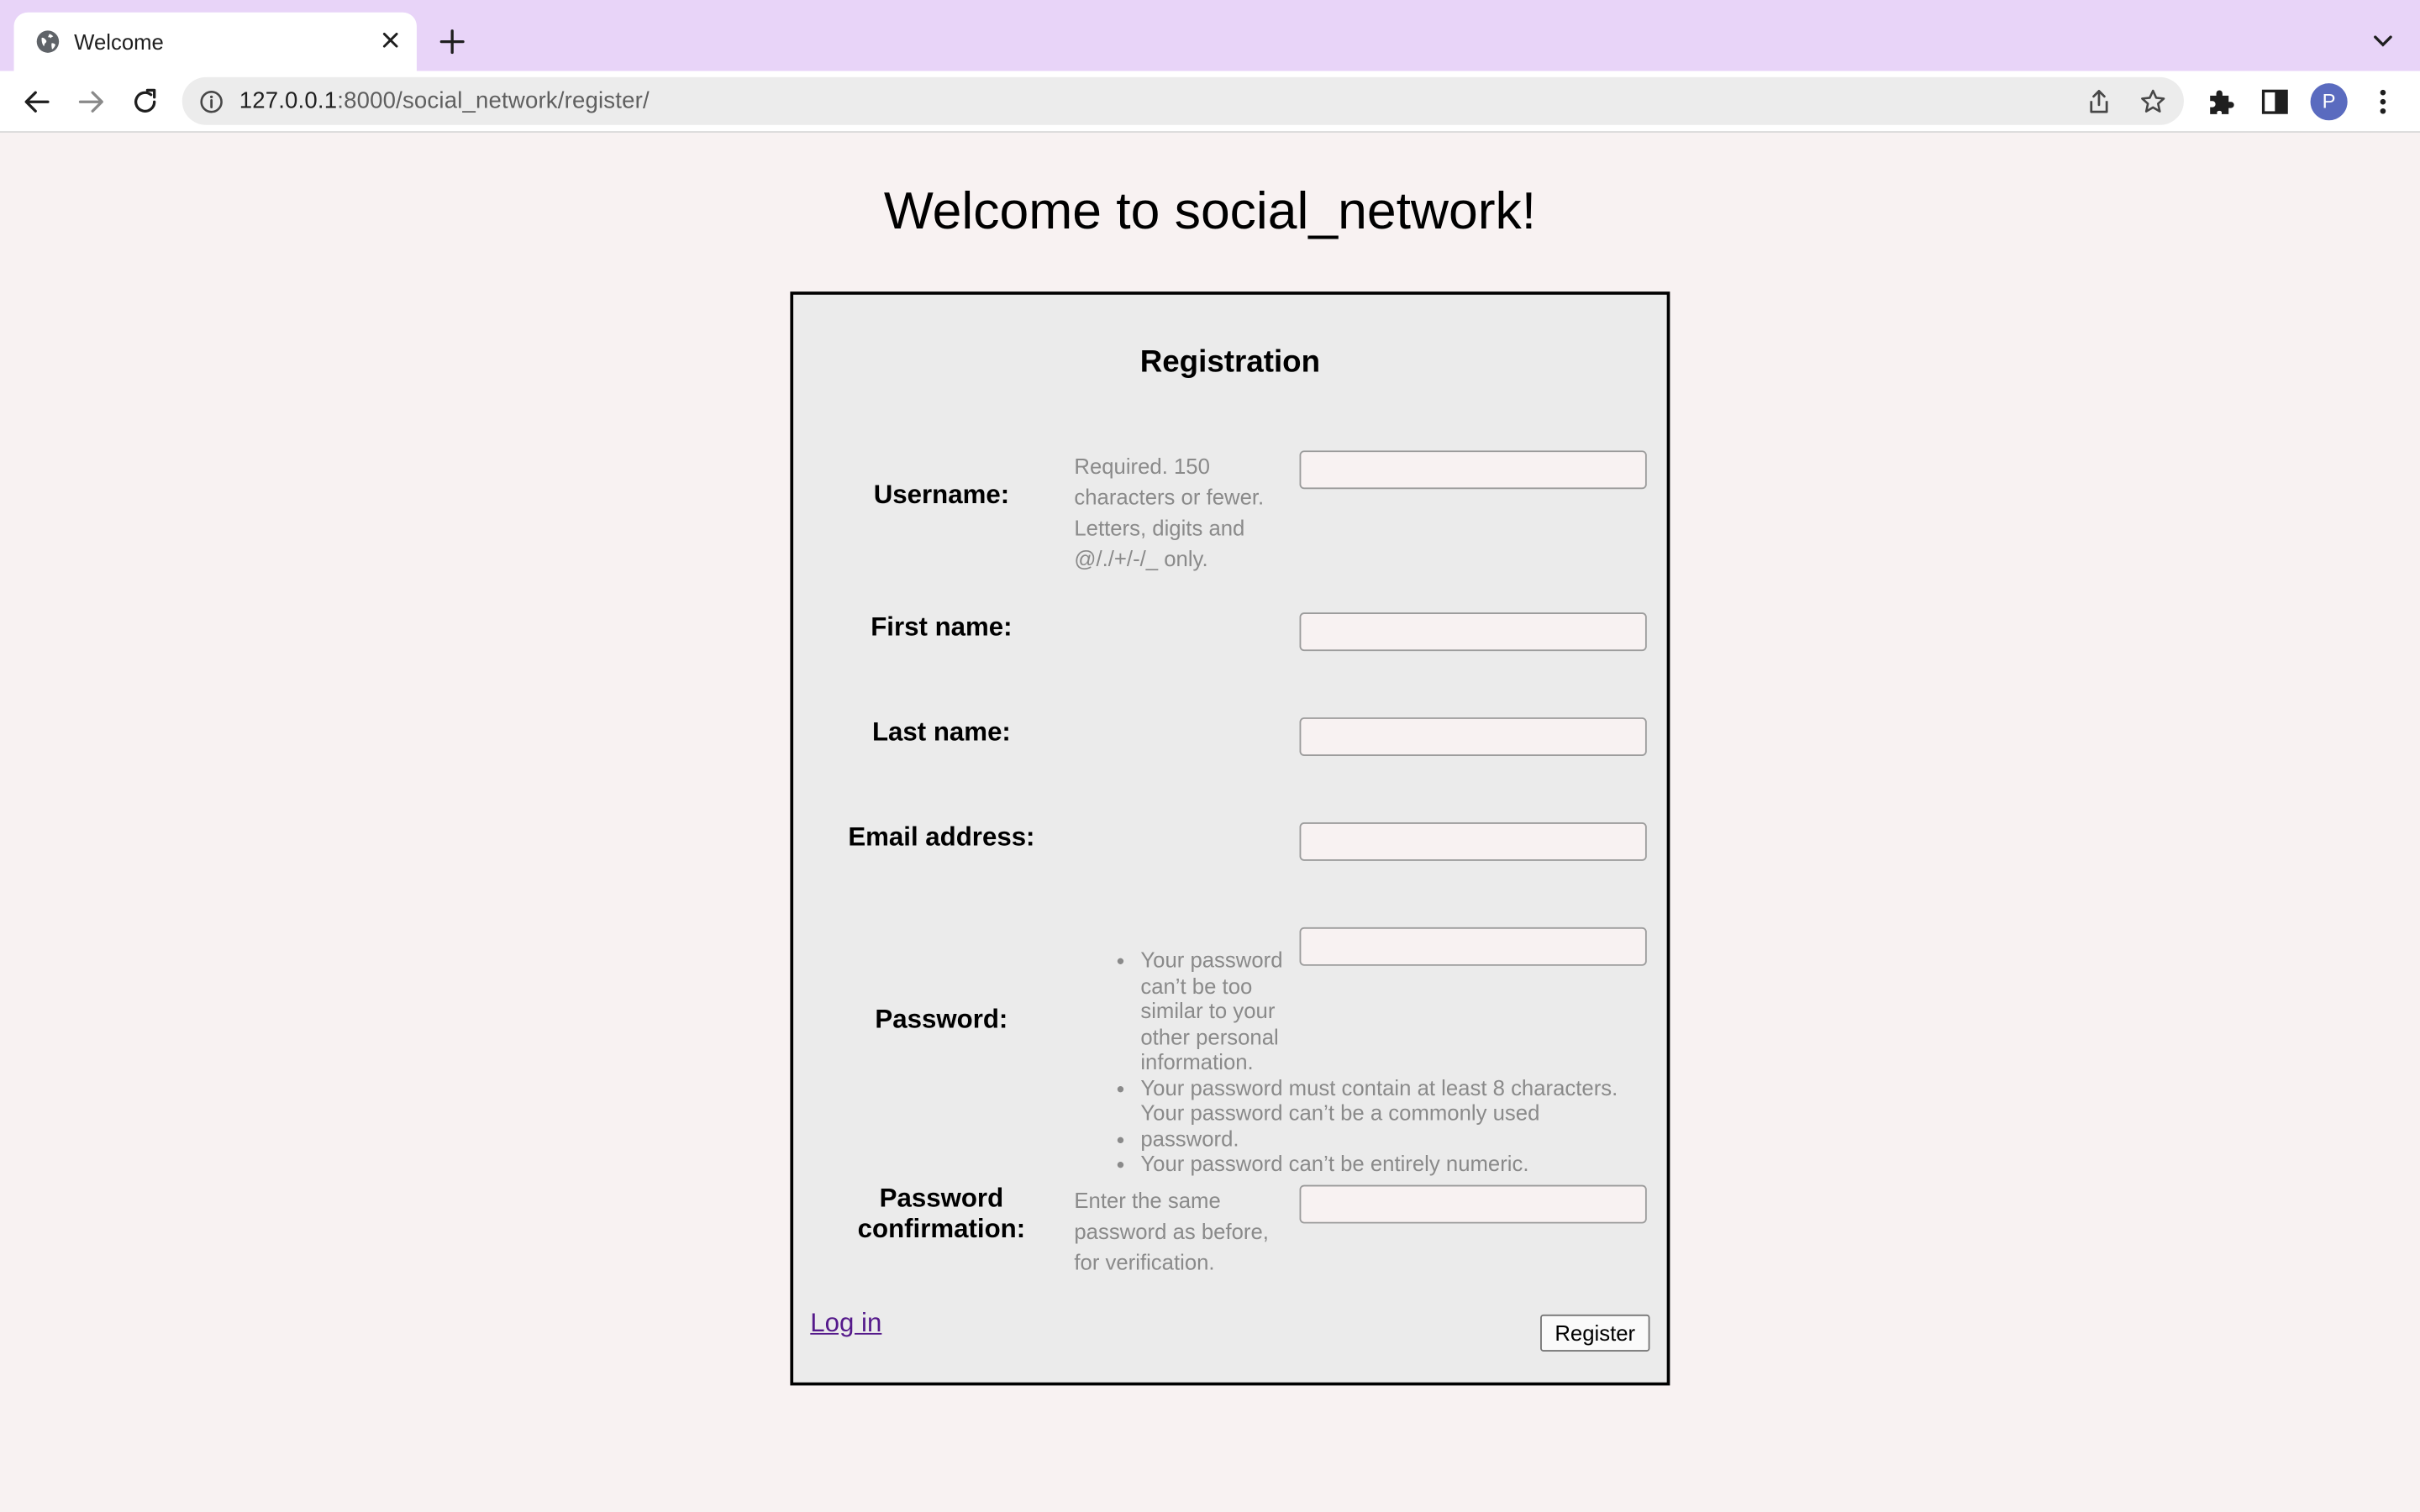 This screenshot has width=2420, height=1512. What do you see at coordinates (494, 100) in the screenshot?
I see `url-path: :8000/social_network/register/` at bounding box center [494, 100].